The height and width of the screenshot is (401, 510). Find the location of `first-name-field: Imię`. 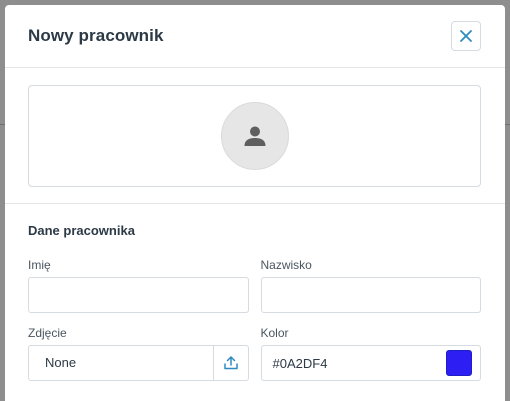

first-name-field: Imię is located at coordinates (138, 285).